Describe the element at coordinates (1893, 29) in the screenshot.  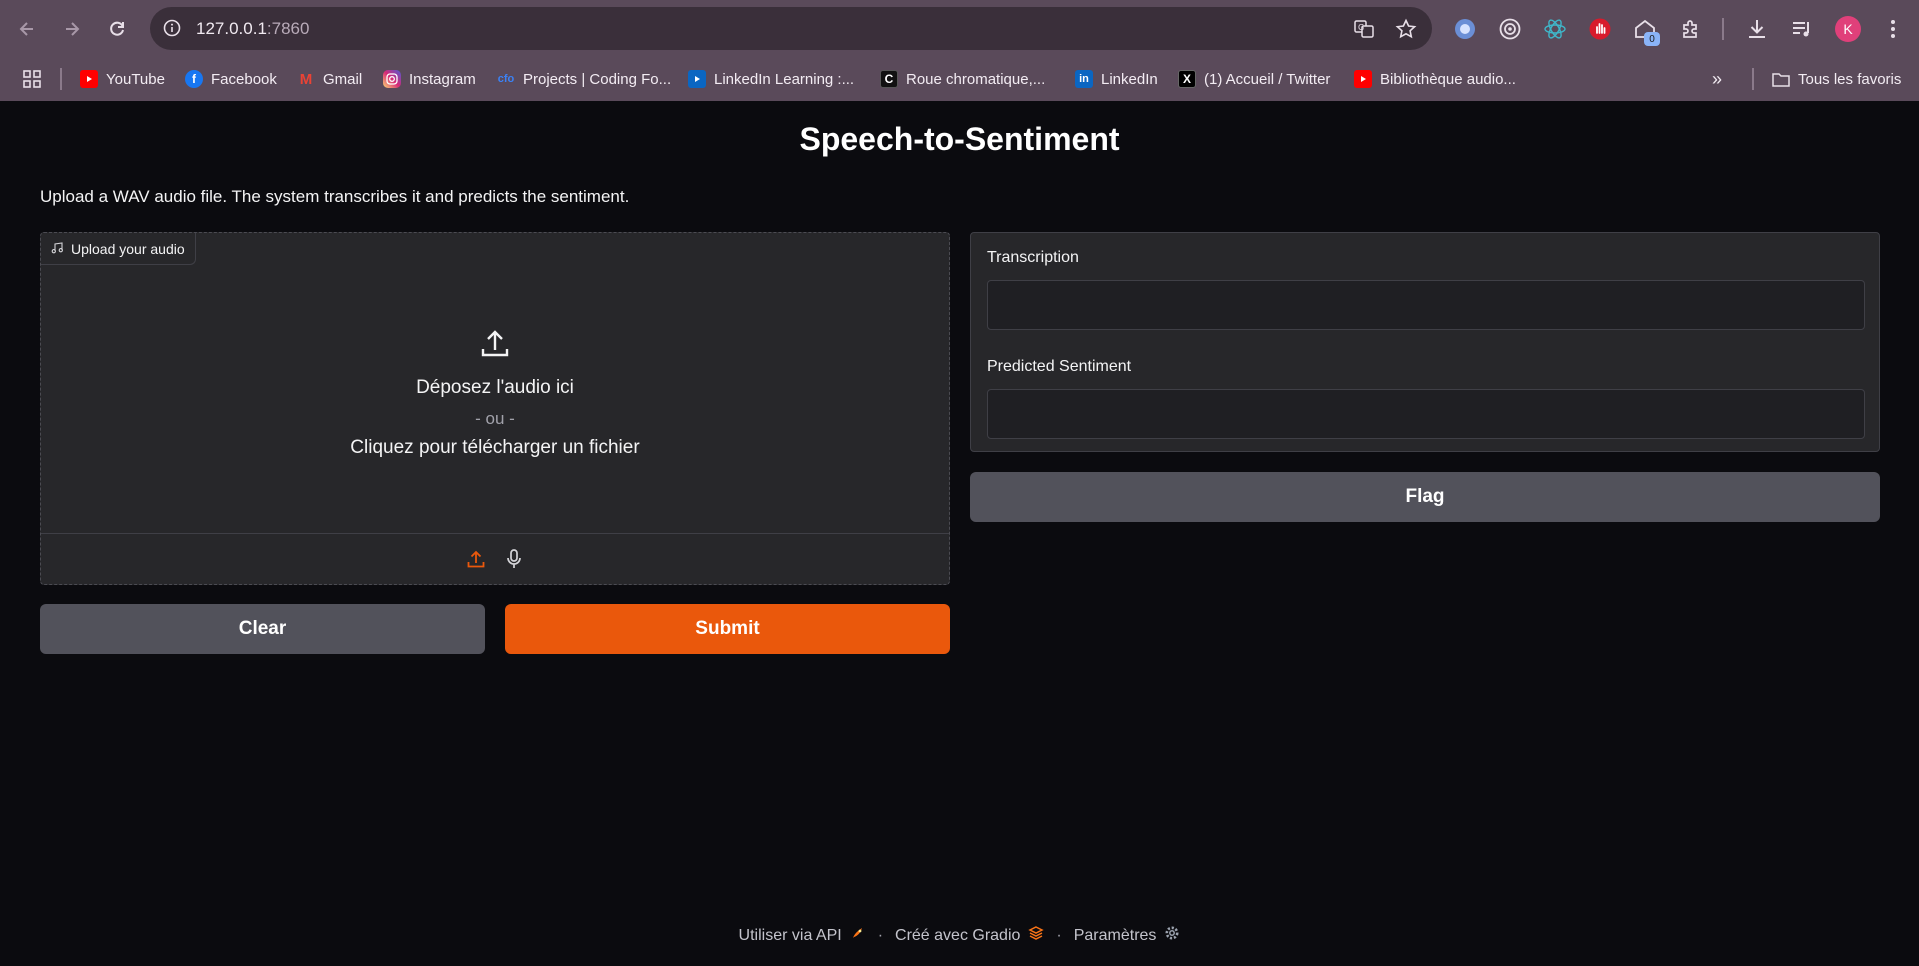
I see `browser-menu-icon` at that location.